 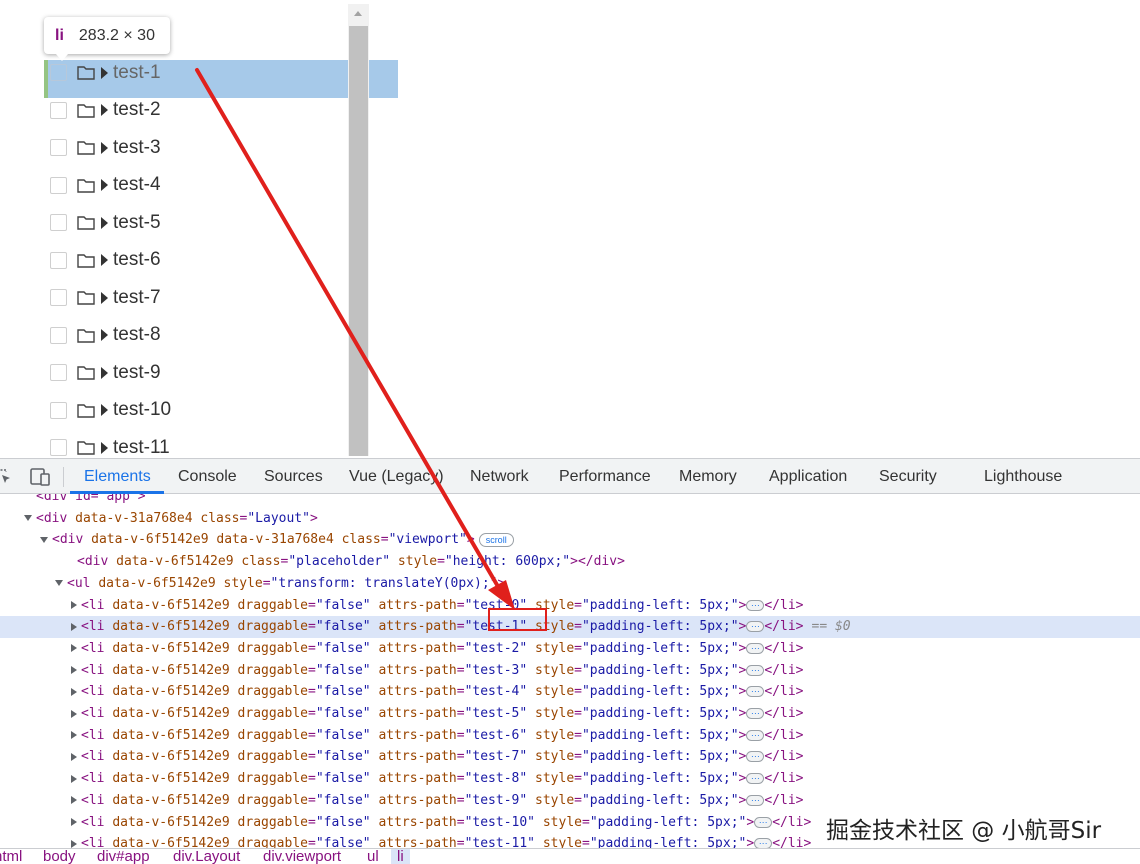 What do you see at coordinates (221, 148) in the screenshot?
I see `tree-item: test-3` at bounding box center [221, 148].